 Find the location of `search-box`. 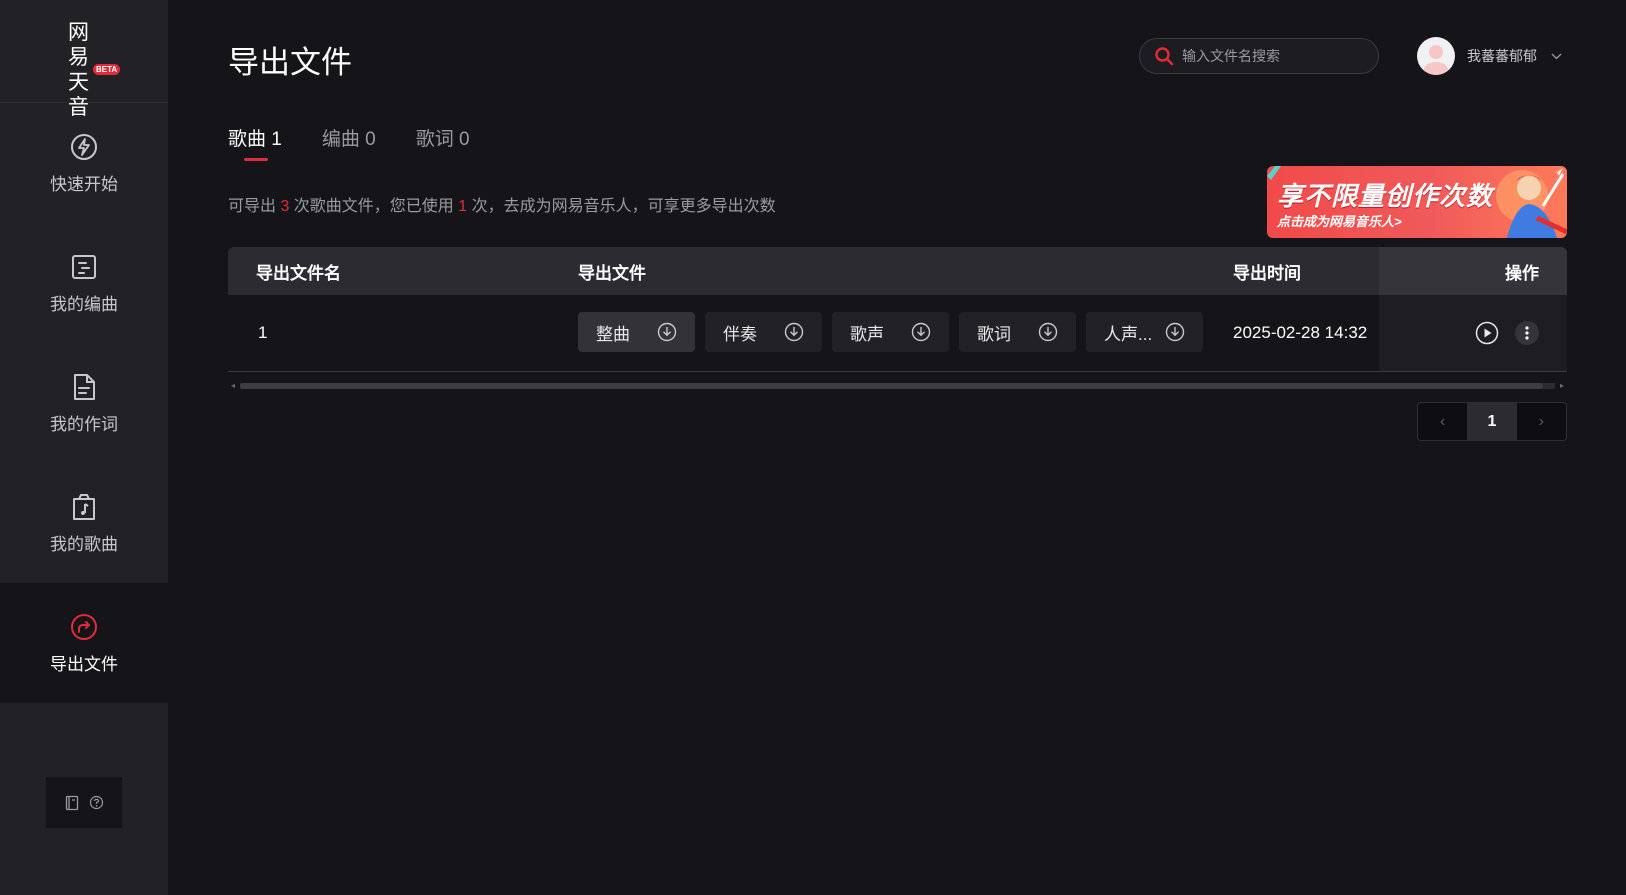

search-box is located at coordinates (1259, 56).